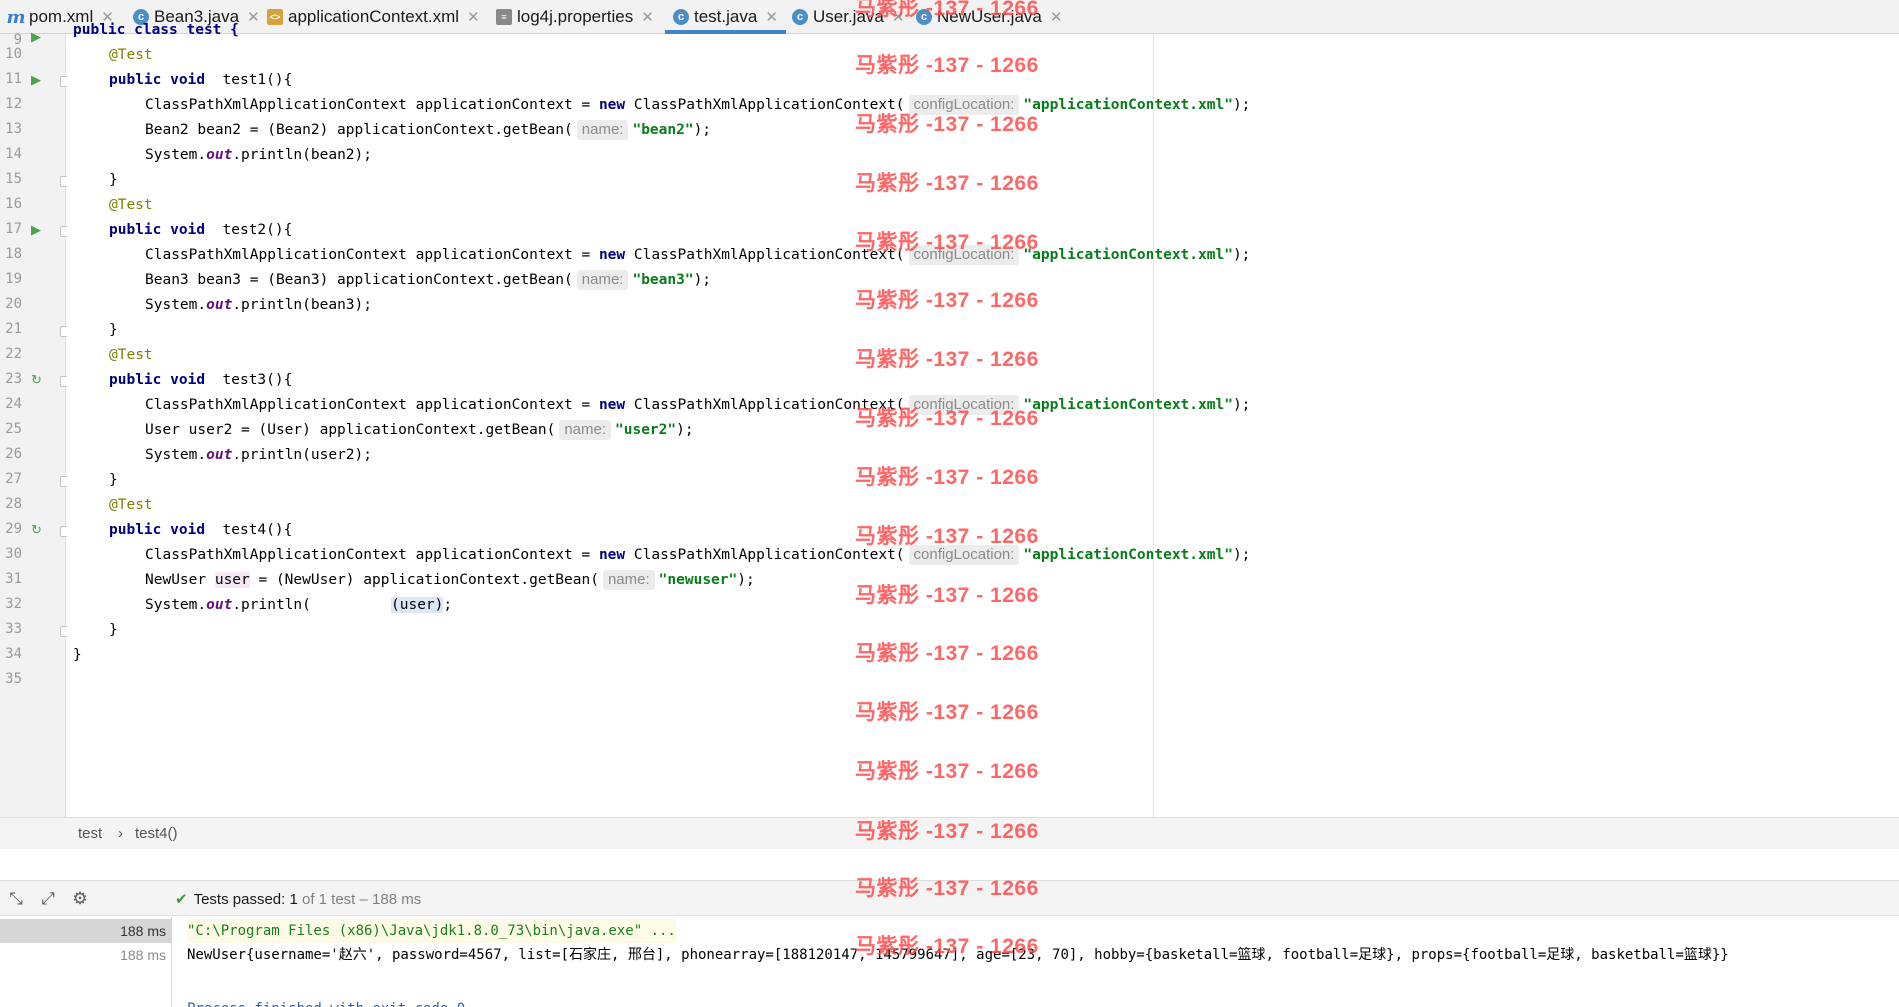  Describe the element at coordinates (13, 154) in the screenshot. I see `line-number: 14` at that location.